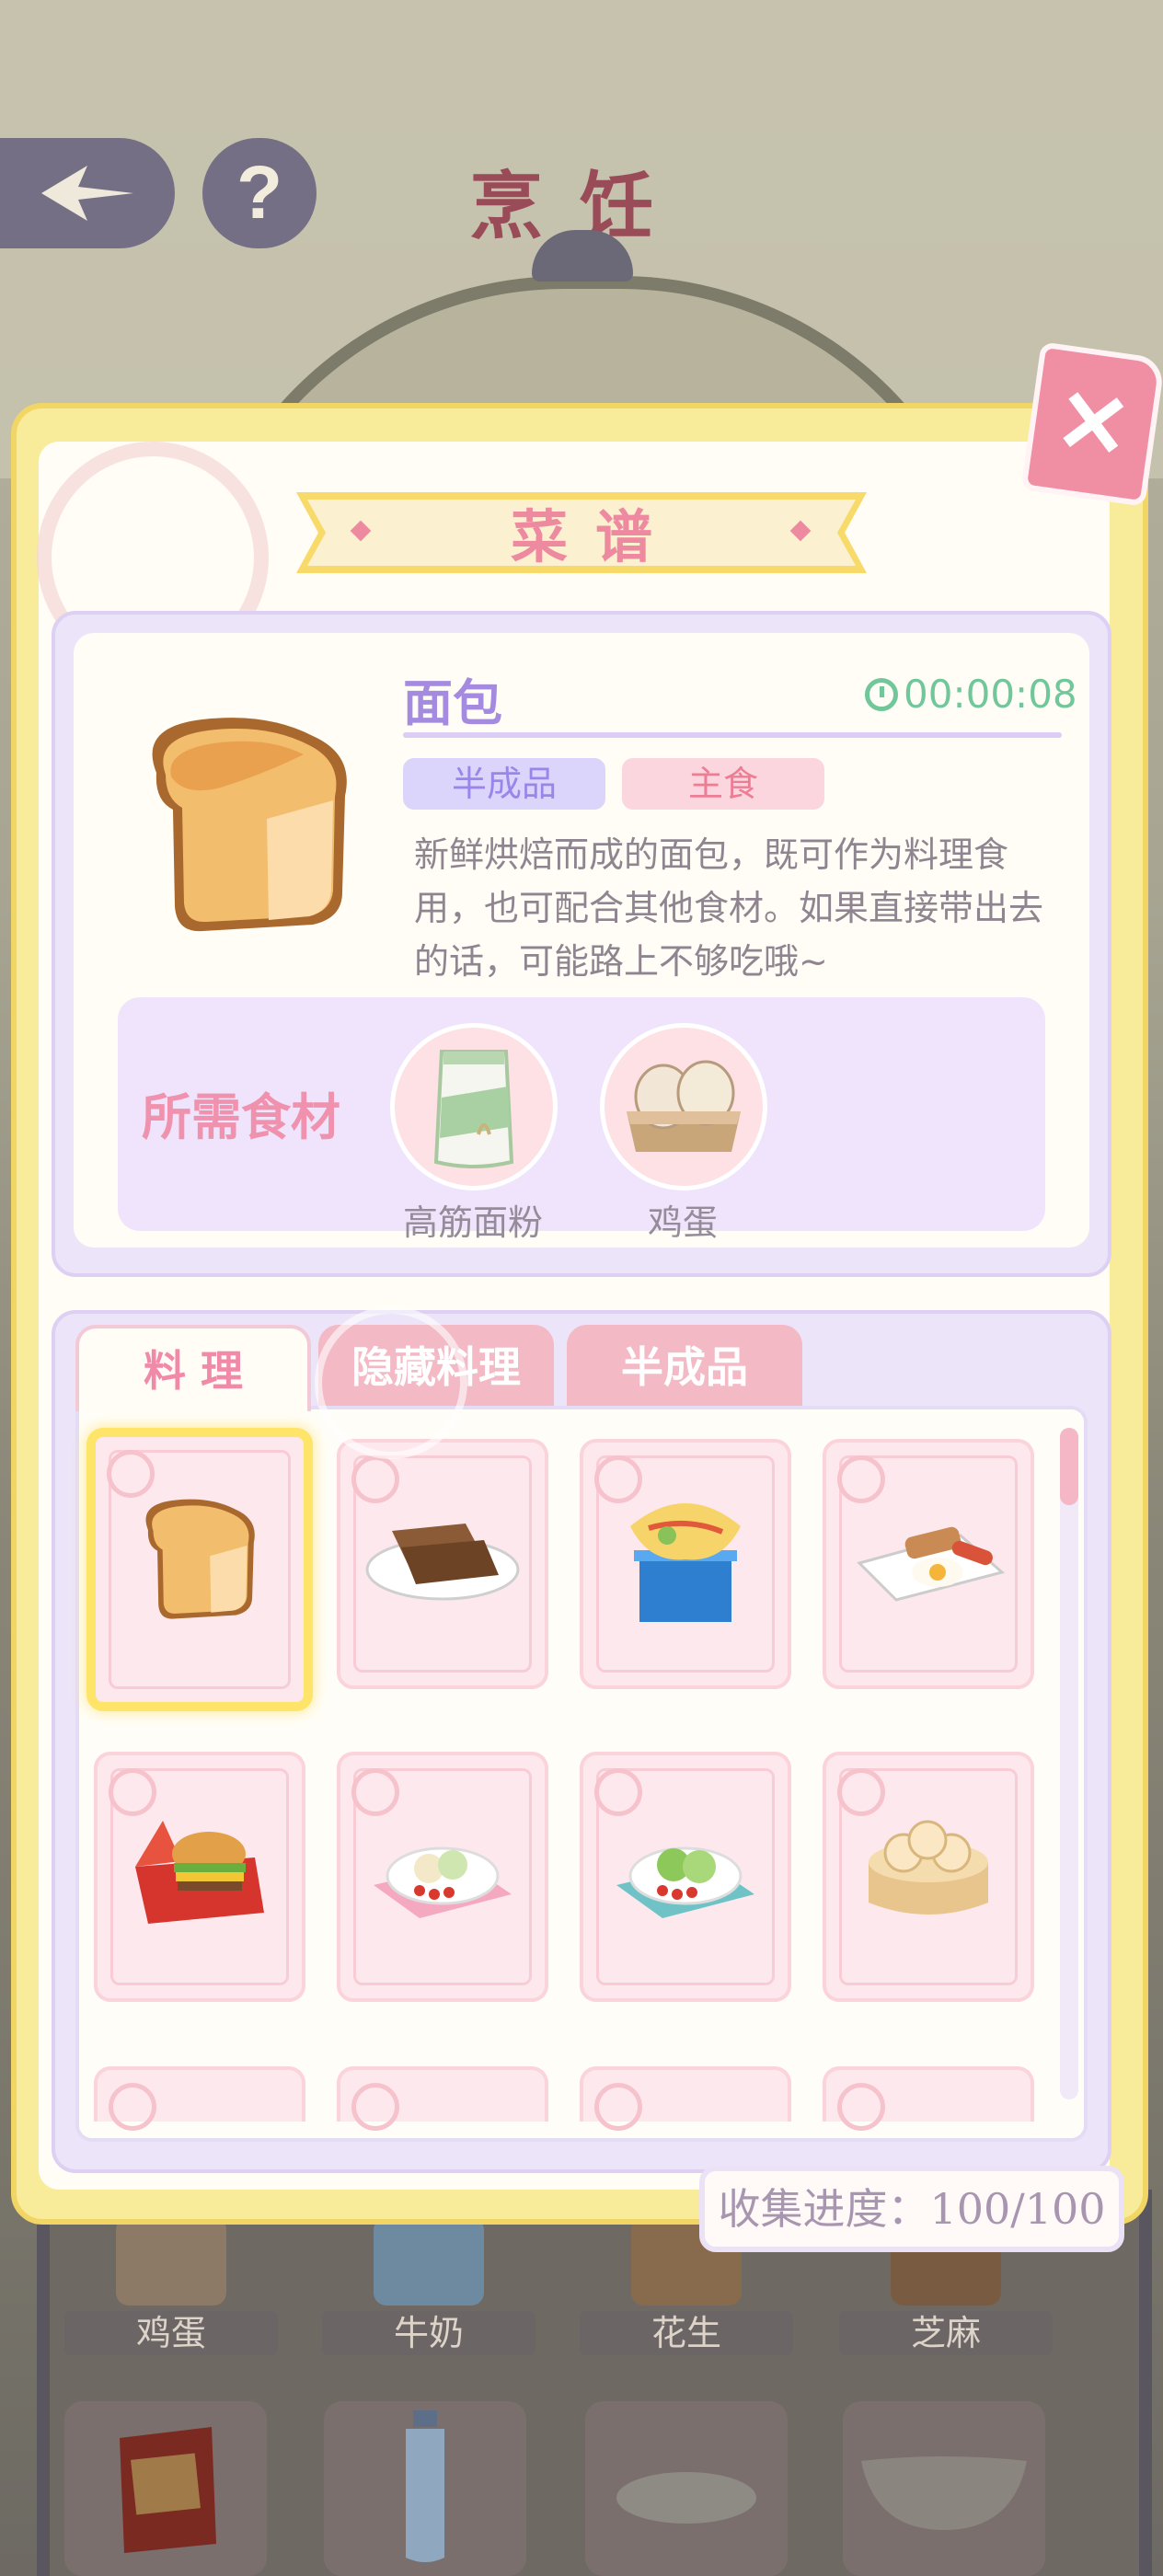  Describe the element at coordinates (991, 694) in the screenshot. I see `timer-value: 00:00:08` at that location.